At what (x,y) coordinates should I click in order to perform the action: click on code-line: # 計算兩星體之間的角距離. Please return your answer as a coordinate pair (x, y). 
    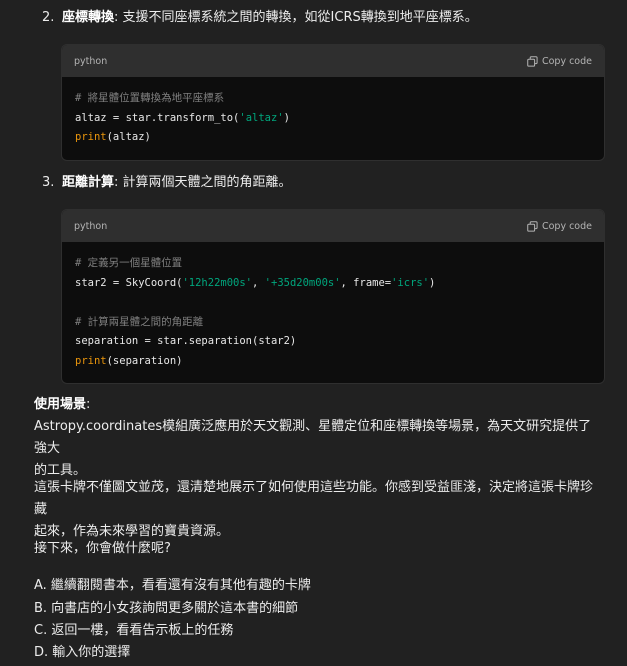
    Looking at the image, I should click on (333, 323).